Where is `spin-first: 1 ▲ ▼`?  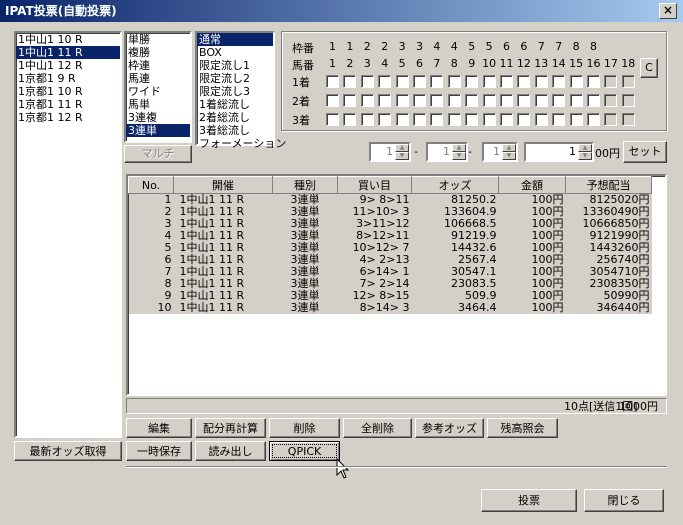 spin-first: 1 ▲ ▼ is located at coordinates (390, 152).